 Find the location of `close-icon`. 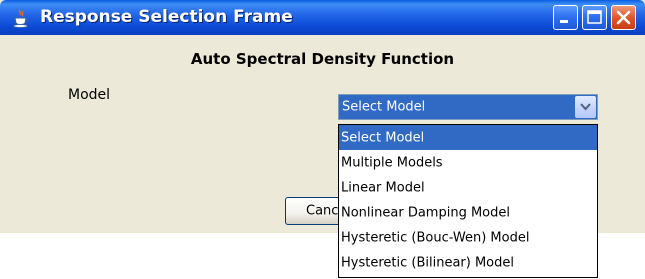

close-icon is located at coordinates (623, 17).